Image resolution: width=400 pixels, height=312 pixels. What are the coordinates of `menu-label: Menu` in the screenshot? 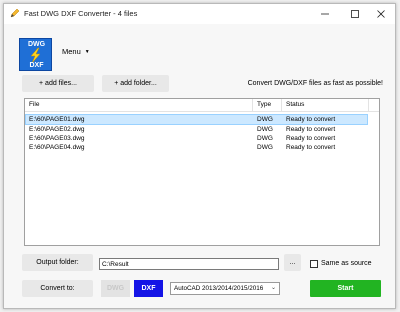 It's located at (71, 51).